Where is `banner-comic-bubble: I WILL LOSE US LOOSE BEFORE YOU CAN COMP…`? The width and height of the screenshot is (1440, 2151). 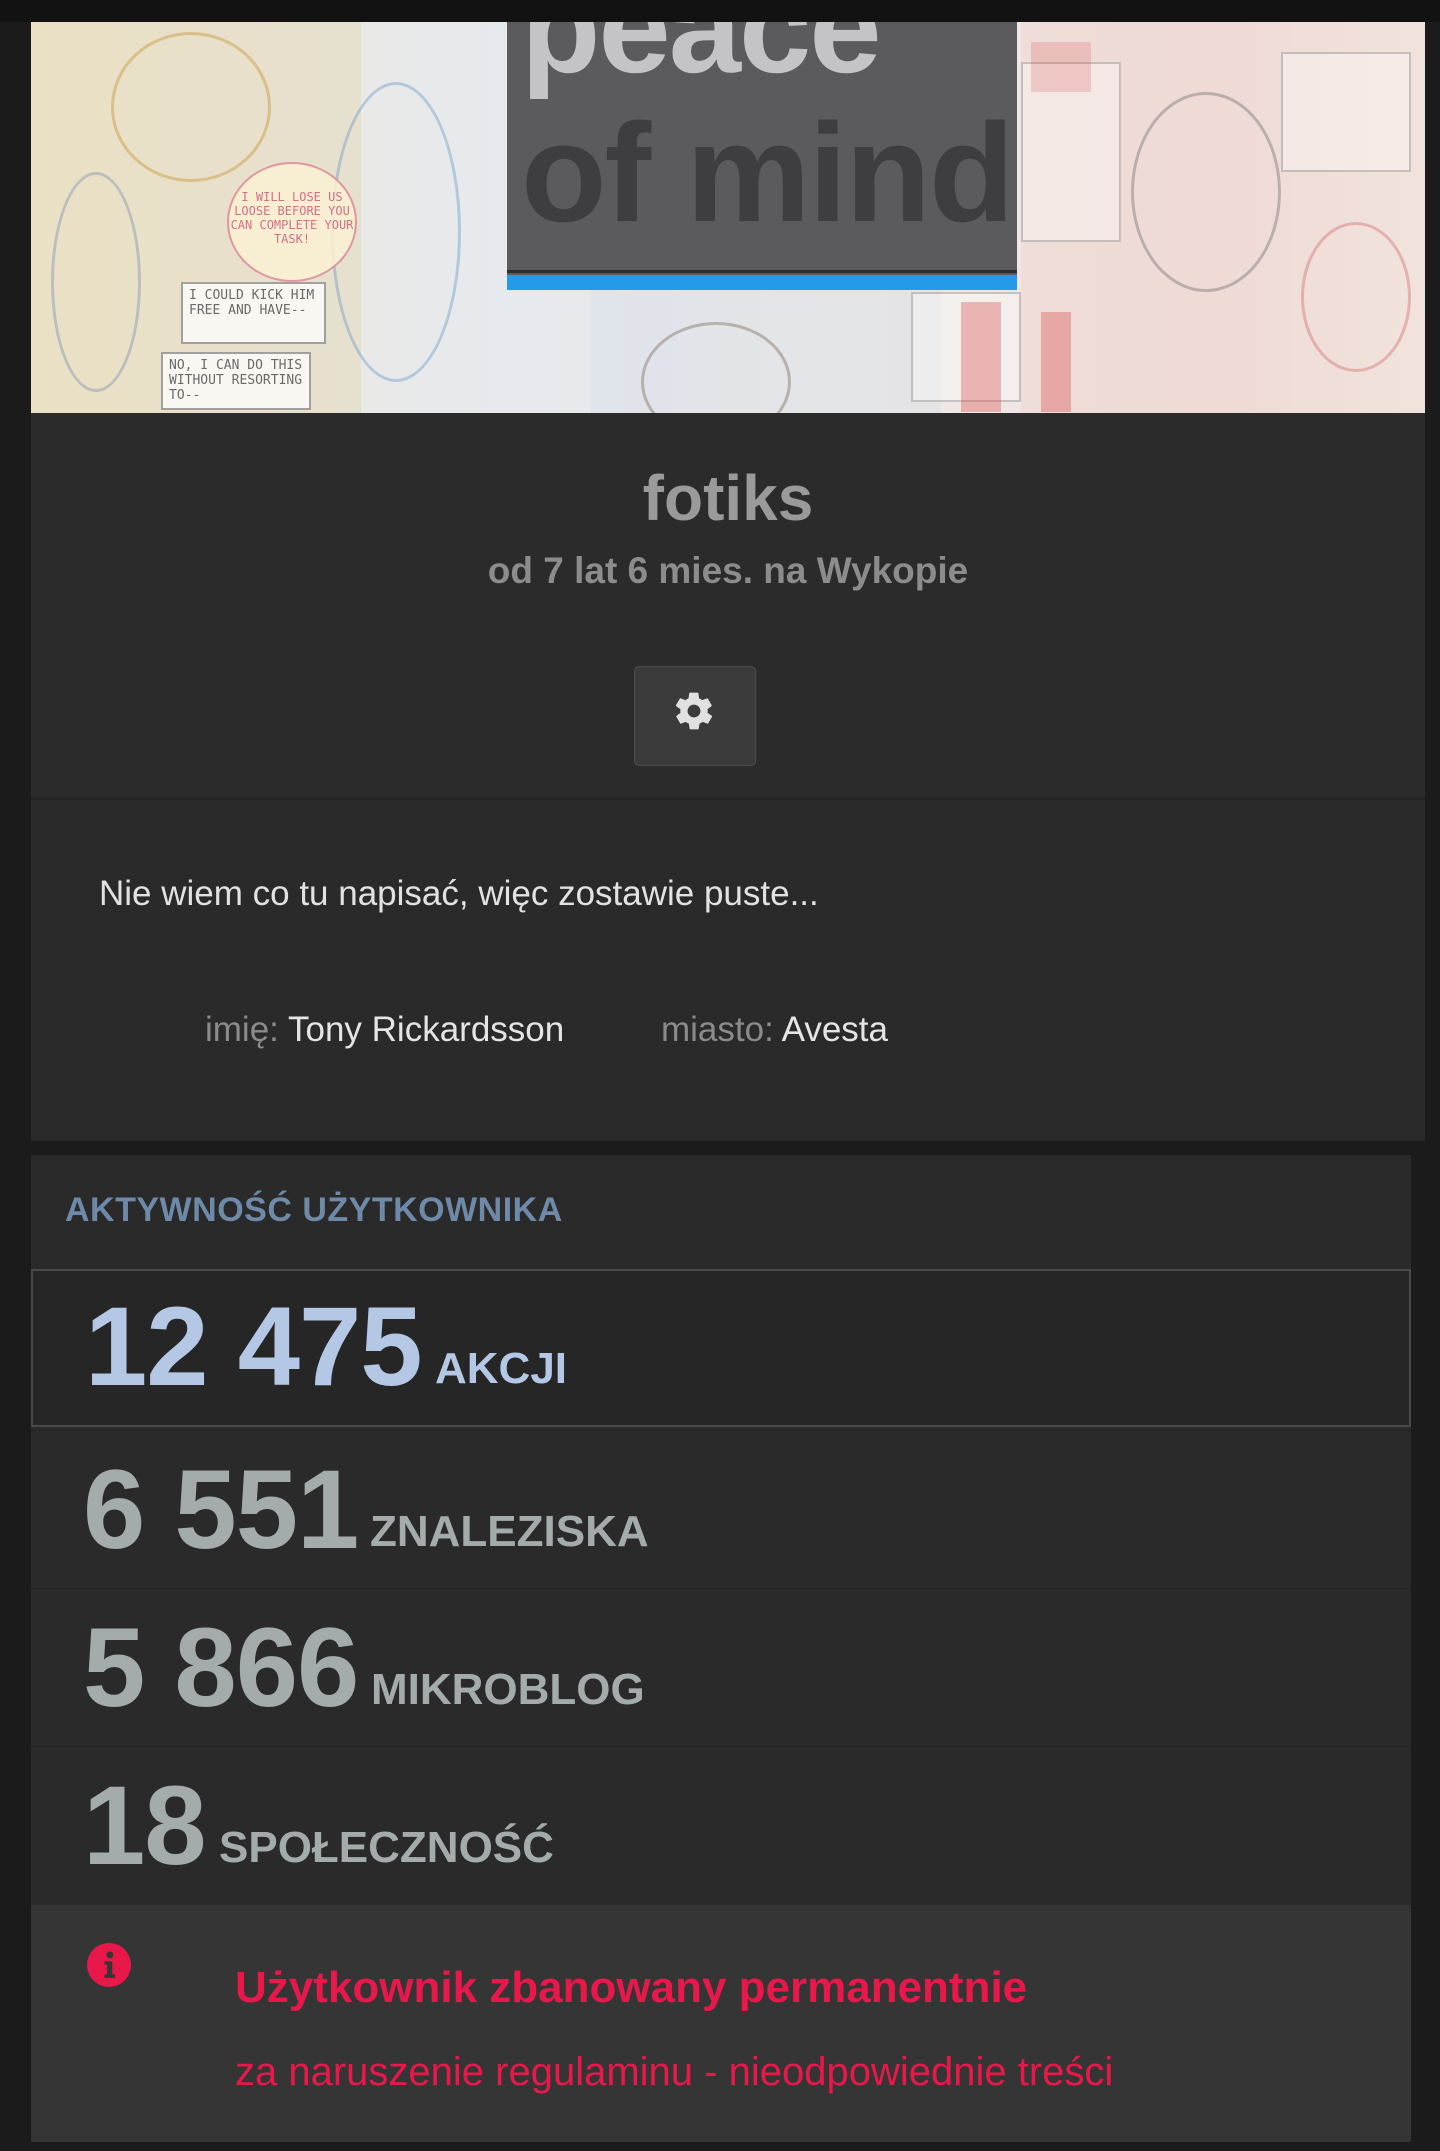 banner-comic-bubble: I WILL LOSE US LOOSE BEFORE YOU CAN COMP… is located at coordinates (292, 222).